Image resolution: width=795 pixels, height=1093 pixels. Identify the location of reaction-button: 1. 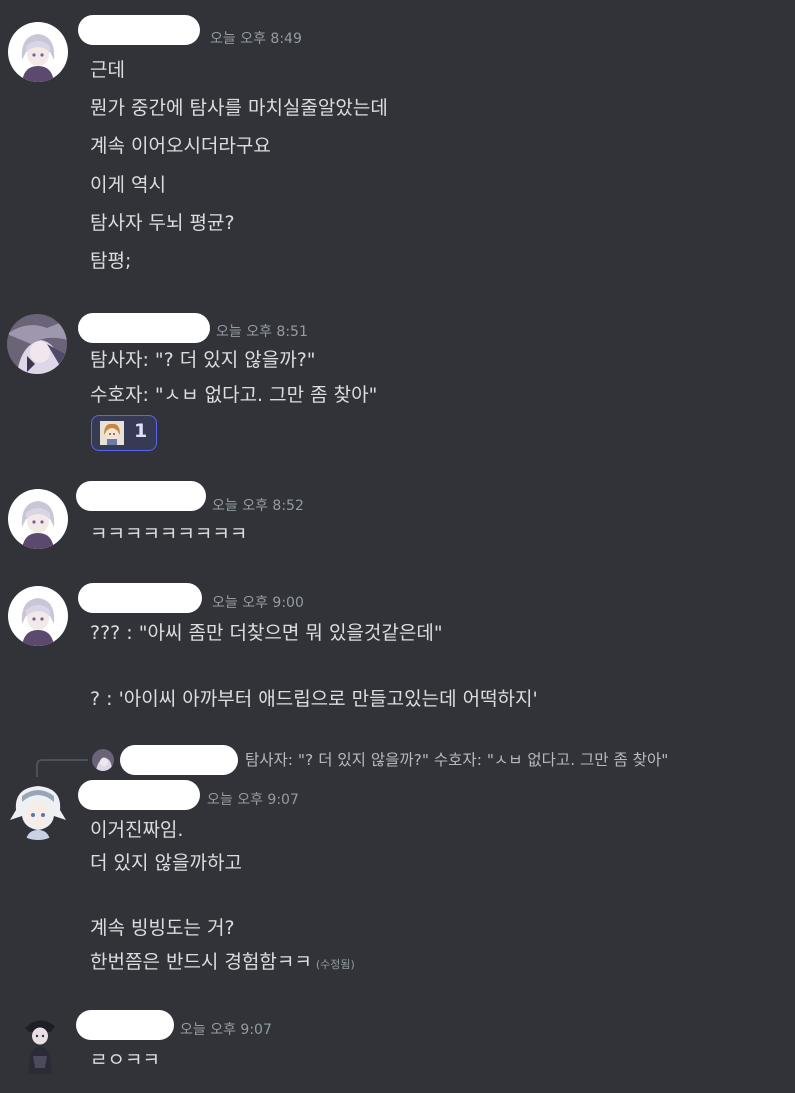
(124, 433).